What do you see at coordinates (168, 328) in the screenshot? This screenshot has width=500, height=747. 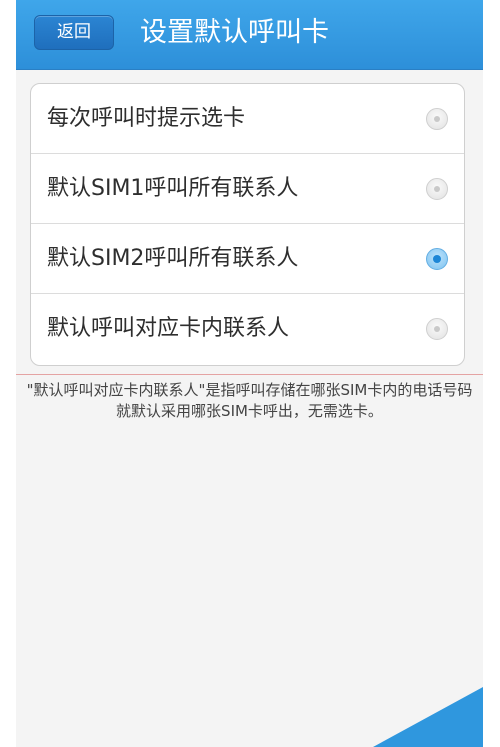 I see `option-label: 默认呼叫对应卡内联系人` at bounding box center [168, 328].